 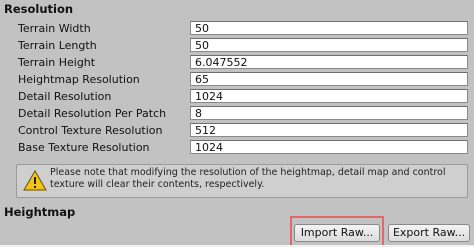 I want to click on terrain-length-row: Terrain Length 50, so click(x=237, y=45).